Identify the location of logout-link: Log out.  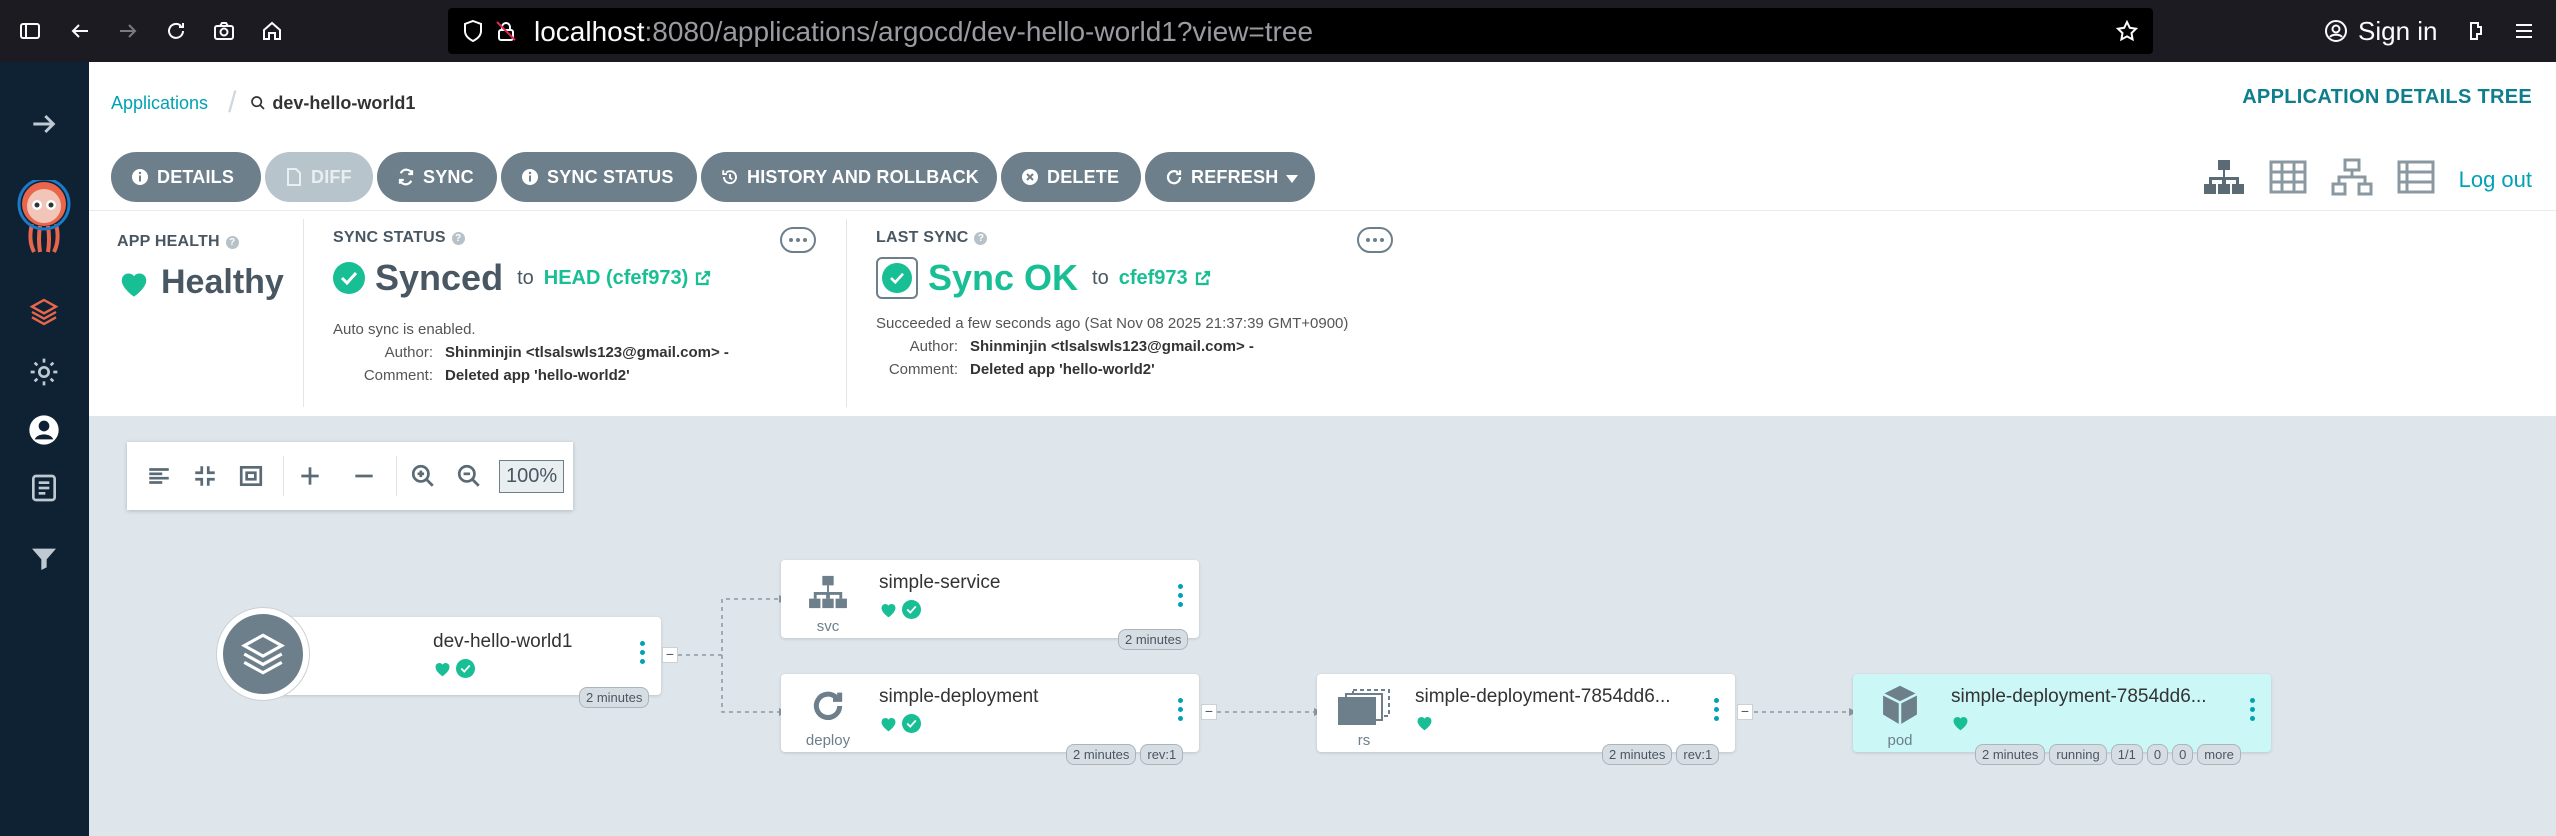
(2495, 180).